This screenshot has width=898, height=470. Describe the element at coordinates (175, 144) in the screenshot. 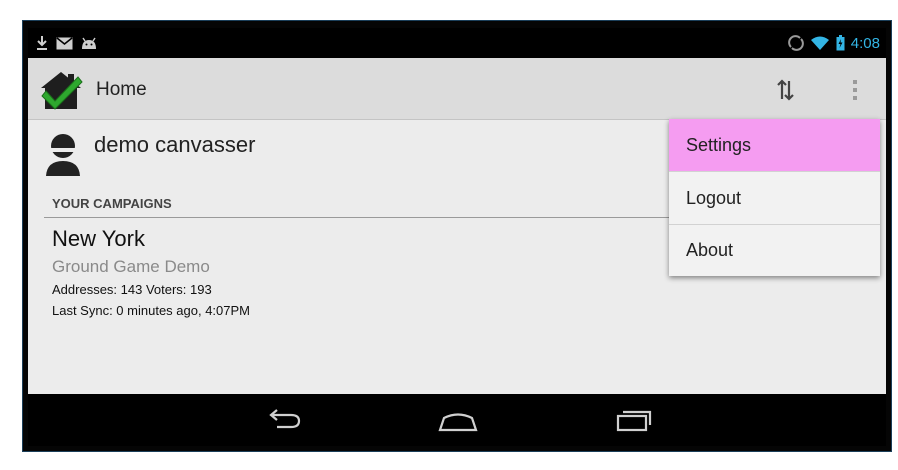

I see `user-name: demo canvasser` at that location.